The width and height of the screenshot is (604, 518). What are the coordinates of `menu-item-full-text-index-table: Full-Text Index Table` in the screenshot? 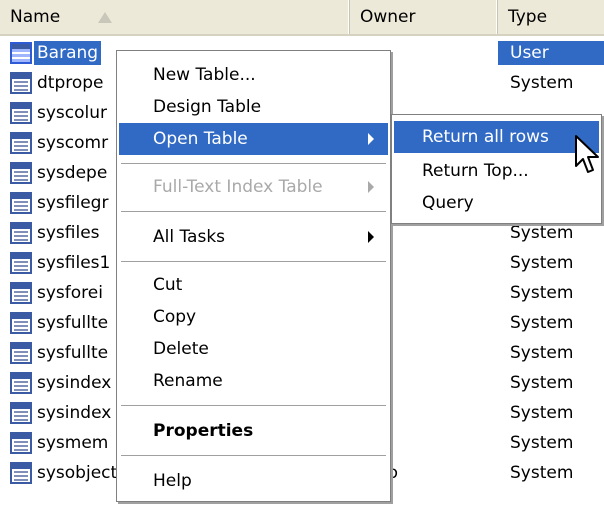 It's located at (253, 187).